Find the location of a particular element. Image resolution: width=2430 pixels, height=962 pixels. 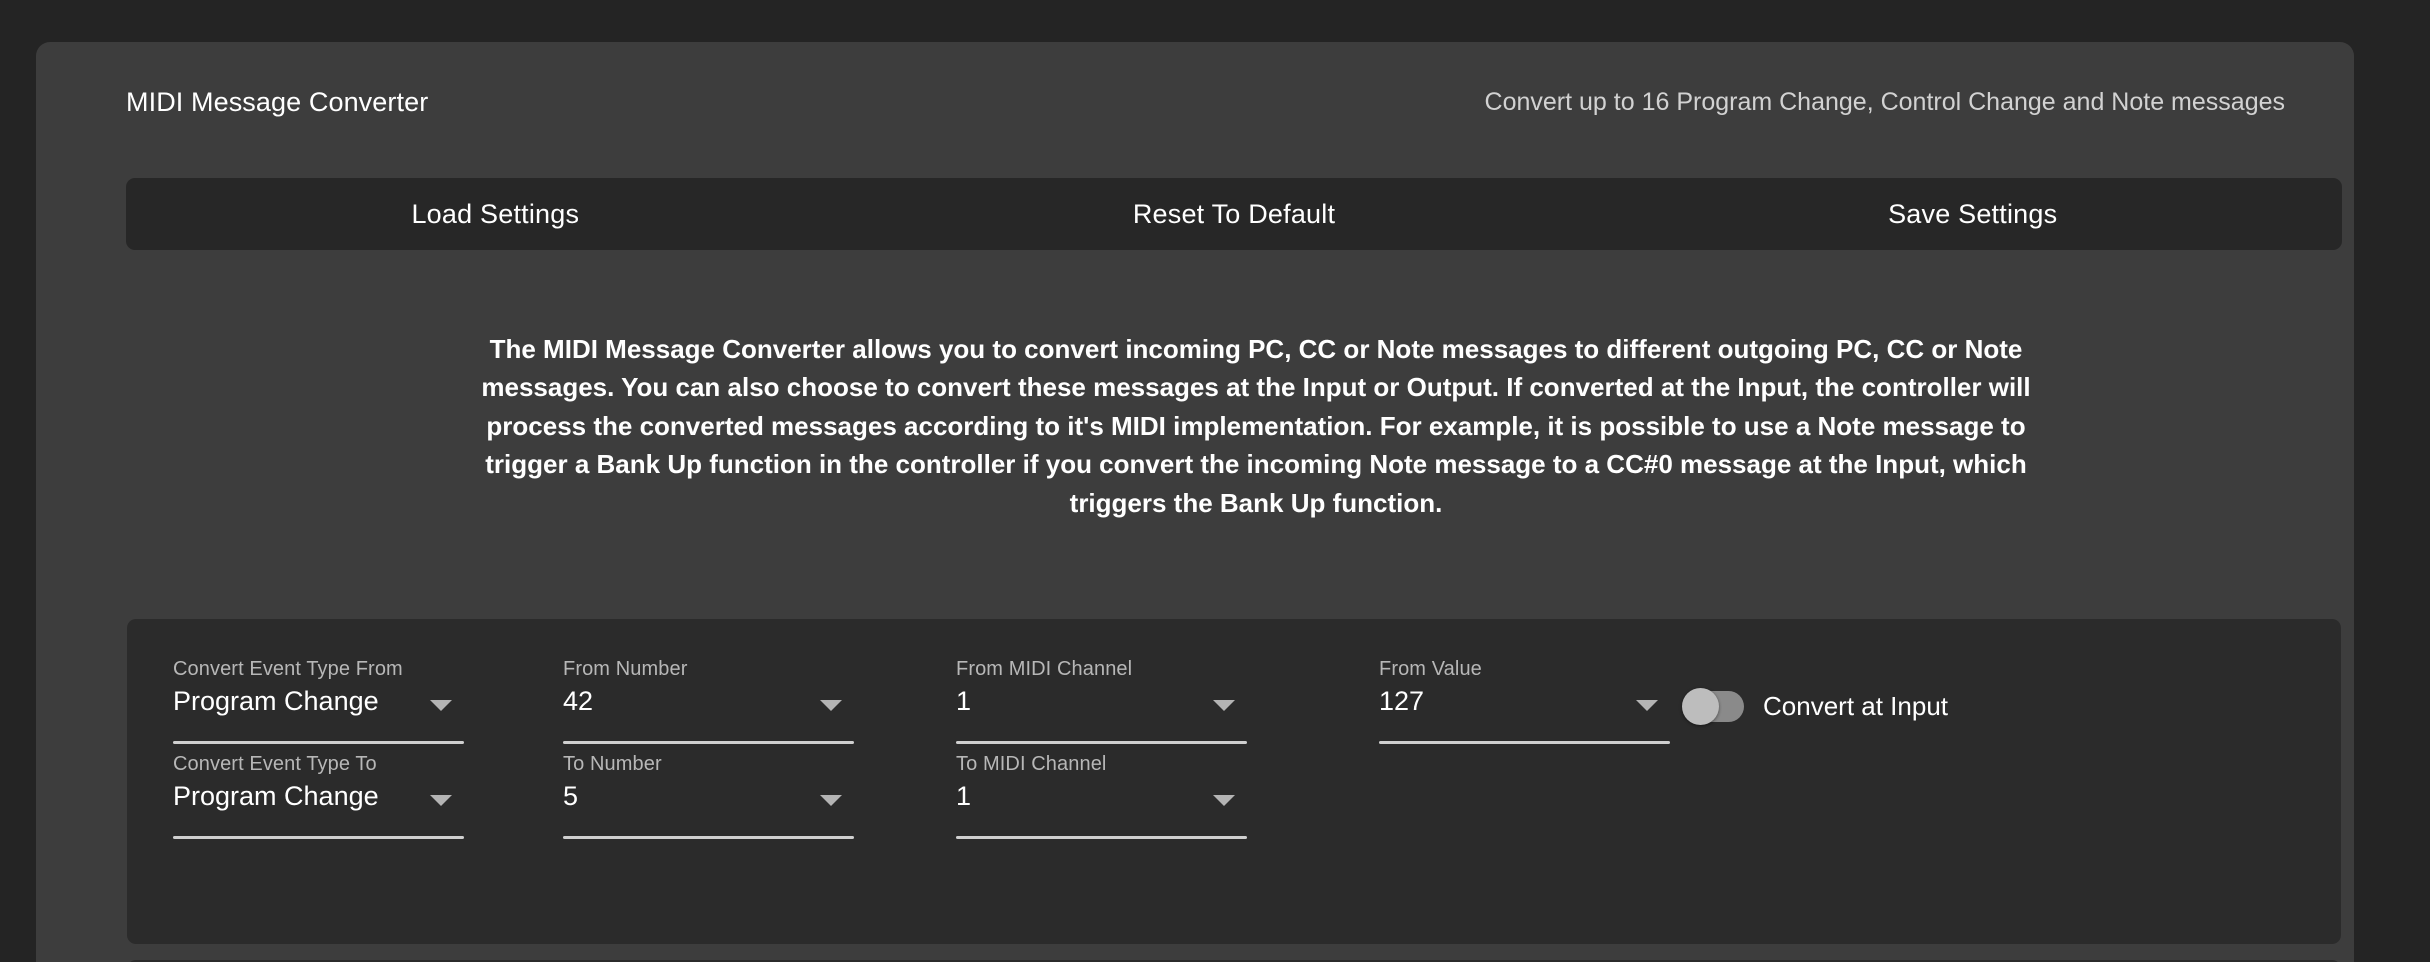

to-midi-channel-field: To MIDI Channel 1 is located at coordinates (1101, 799).